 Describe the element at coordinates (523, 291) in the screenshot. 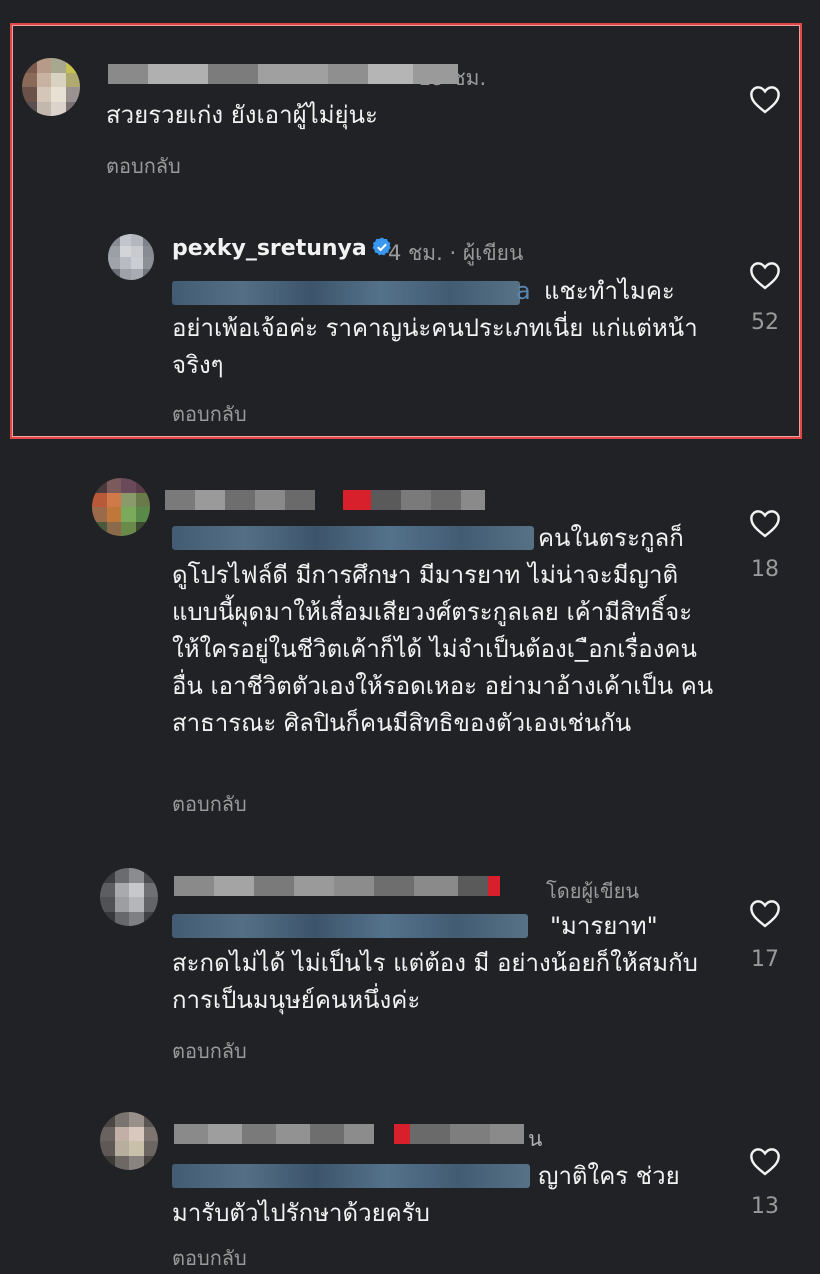

I see `mention-tail: a` at that location.